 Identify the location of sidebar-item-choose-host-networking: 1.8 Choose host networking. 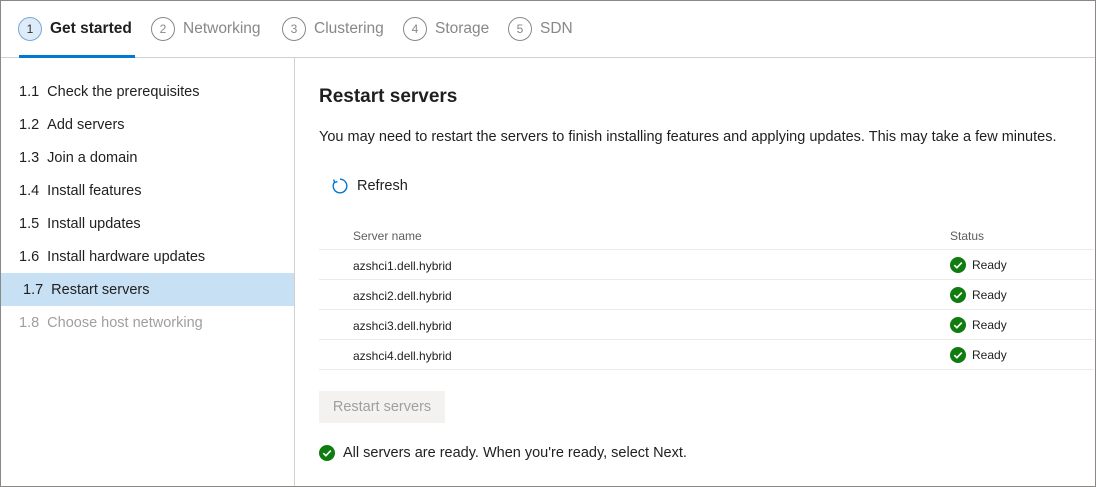
(147, 322).